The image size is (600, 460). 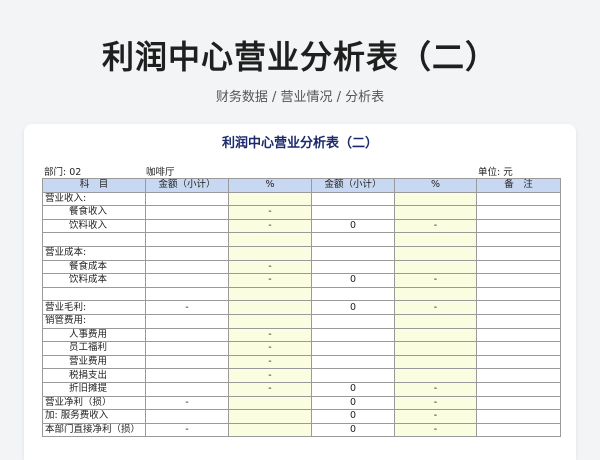 What do you see at coordinates (94, 253) in the screenshot?
I see `cell-subject: 营业成本:` at bounding box center [94, 253].